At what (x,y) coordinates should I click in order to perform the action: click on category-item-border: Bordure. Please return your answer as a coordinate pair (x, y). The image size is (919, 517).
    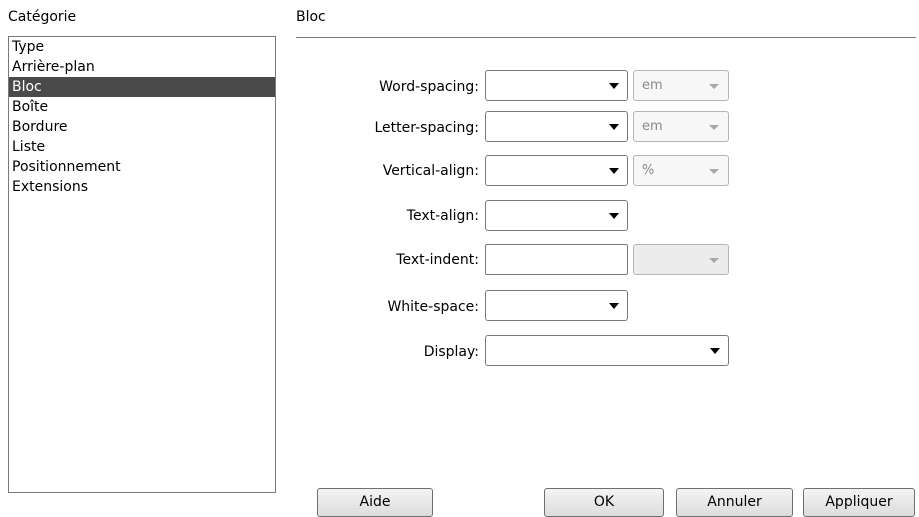
    Looking at the image, I should click on (142, 127).